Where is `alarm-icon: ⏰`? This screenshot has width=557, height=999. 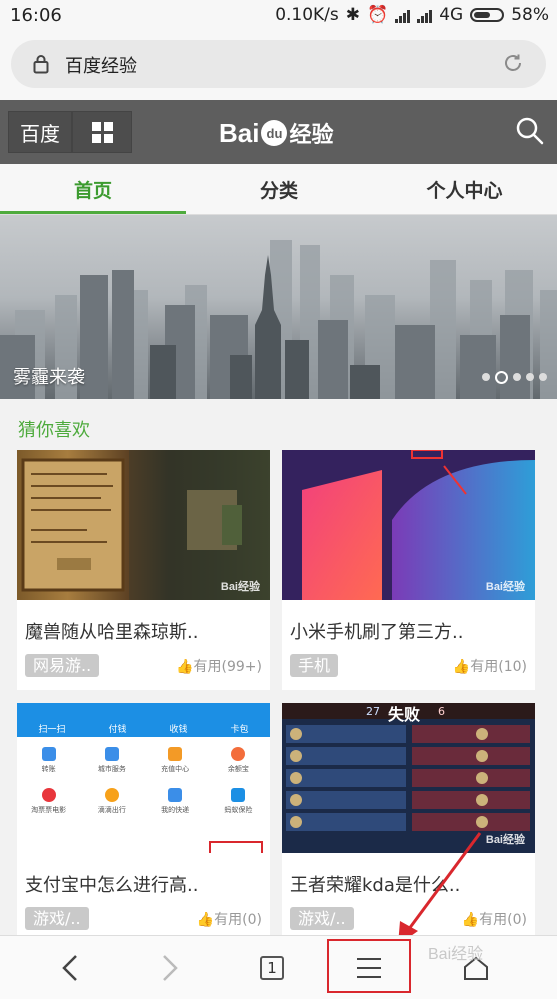 alarm-icon: ⏰ is located at coordinates (378, 15).